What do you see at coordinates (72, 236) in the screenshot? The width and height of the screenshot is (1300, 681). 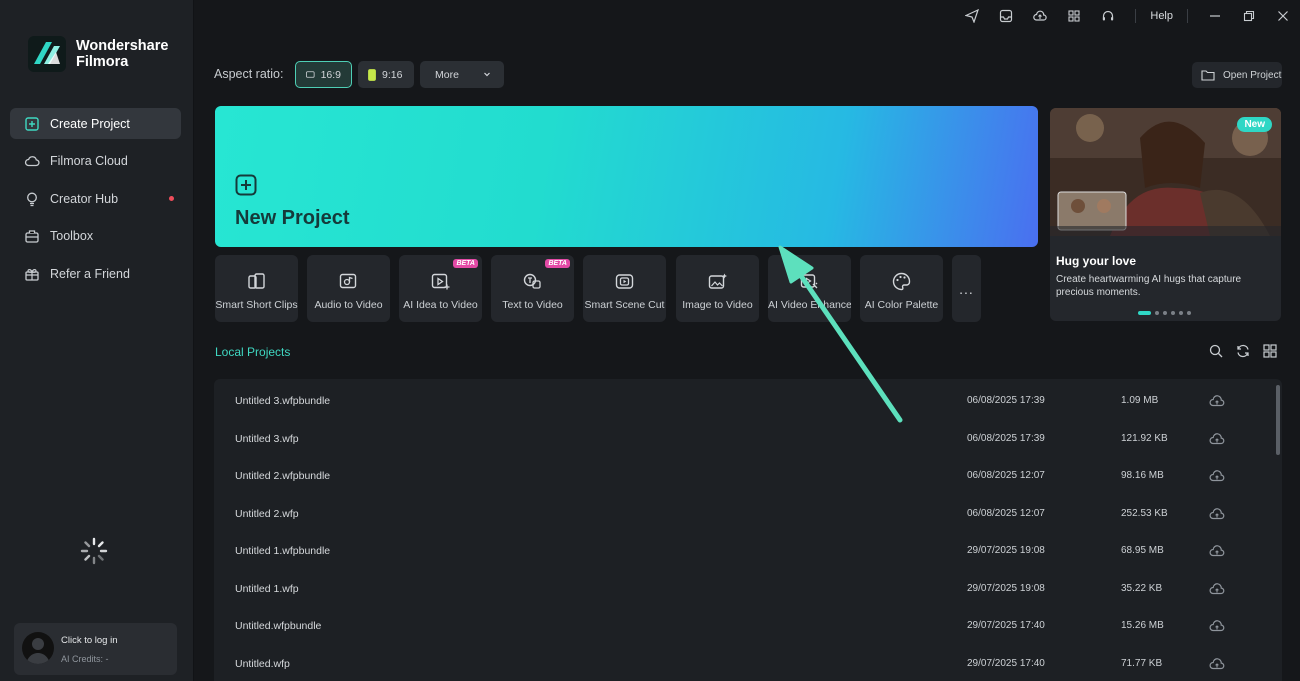 I see `sidebar-item-label: Toolbox` at bounding box center [72, 236].